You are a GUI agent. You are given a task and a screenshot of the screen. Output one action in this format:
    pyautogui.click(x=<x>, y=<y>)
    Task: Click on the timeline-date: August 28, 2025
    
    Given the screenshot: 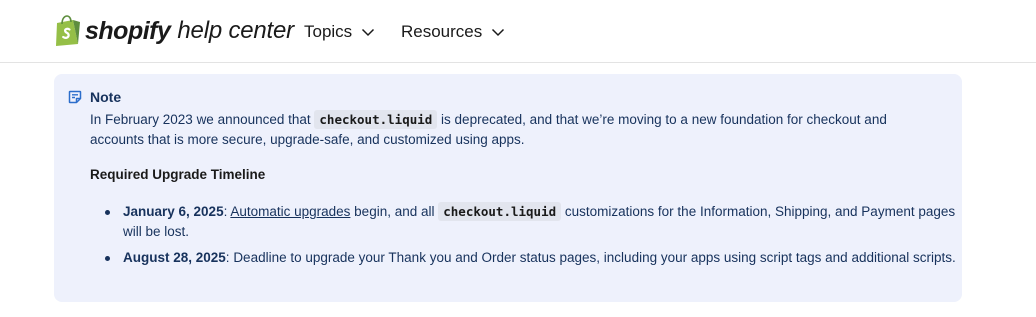 What is the action you would take?
    pyautogui.click(x=174, y=257)
    